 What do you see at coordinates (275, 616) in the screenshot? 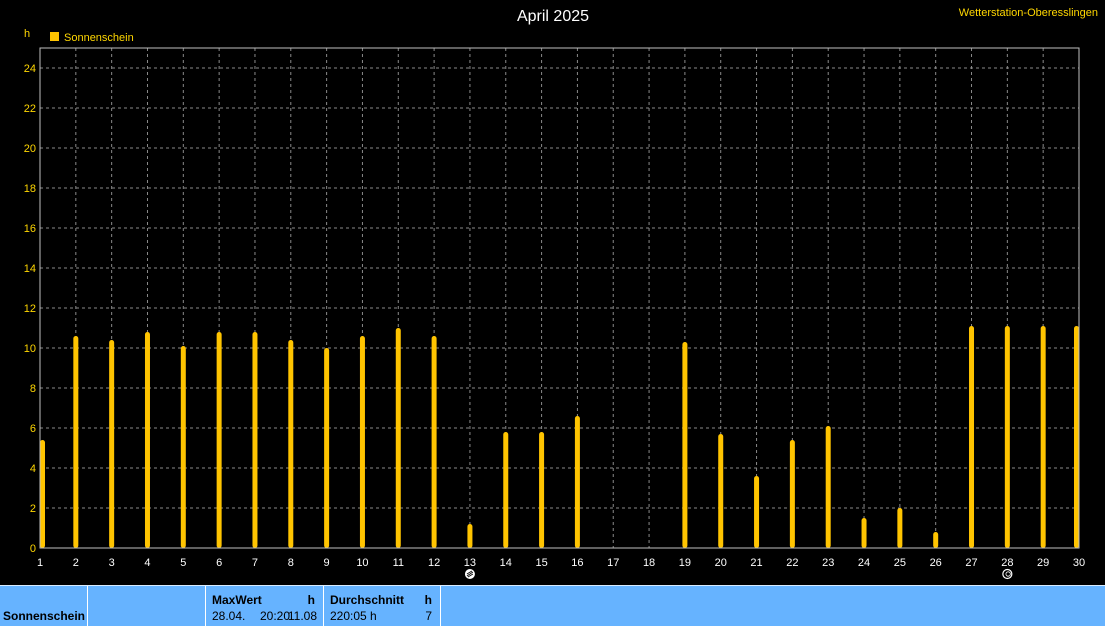
I see `stats-max-time: 20:20` at bounding box center [275, 616].